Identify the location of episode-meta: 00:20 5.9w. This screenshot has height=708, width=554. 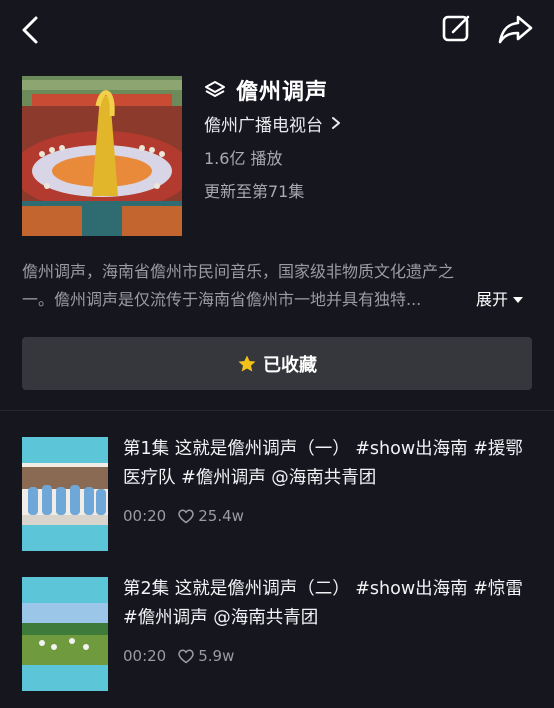
(178, 656).